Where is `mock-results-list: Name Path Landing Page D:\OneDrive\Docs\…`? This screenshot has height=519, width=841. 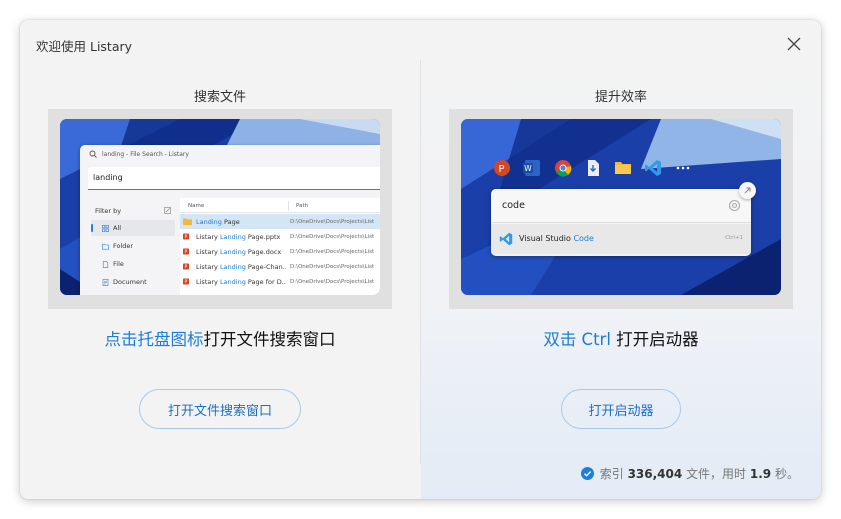
mock-results-list: Name Path Landing Page D:\OneDrive\Docs\… is located at coordinates (280, 246).